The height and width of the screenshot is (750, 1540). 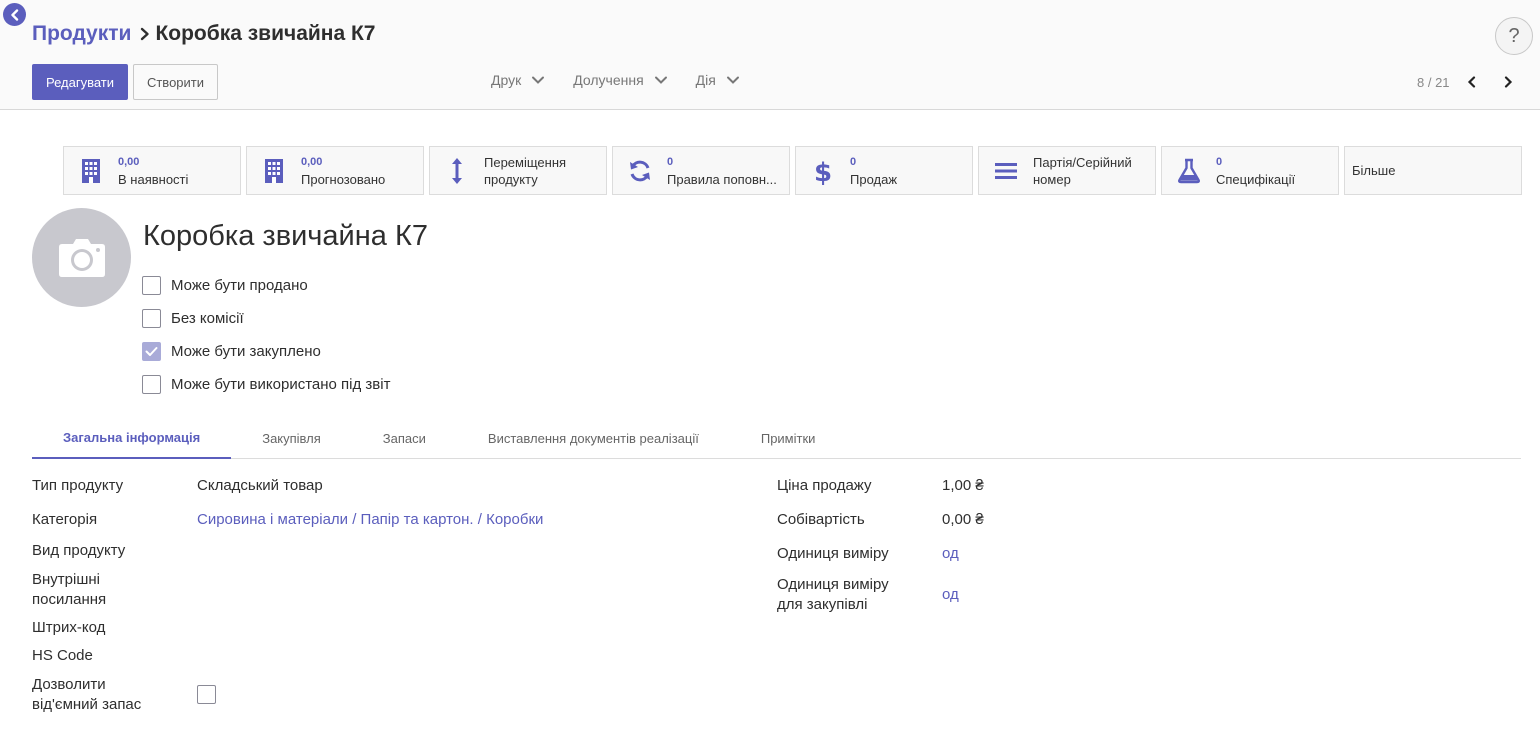 I want to click on print-dropdown: Друк, so click(x=518, y=80).